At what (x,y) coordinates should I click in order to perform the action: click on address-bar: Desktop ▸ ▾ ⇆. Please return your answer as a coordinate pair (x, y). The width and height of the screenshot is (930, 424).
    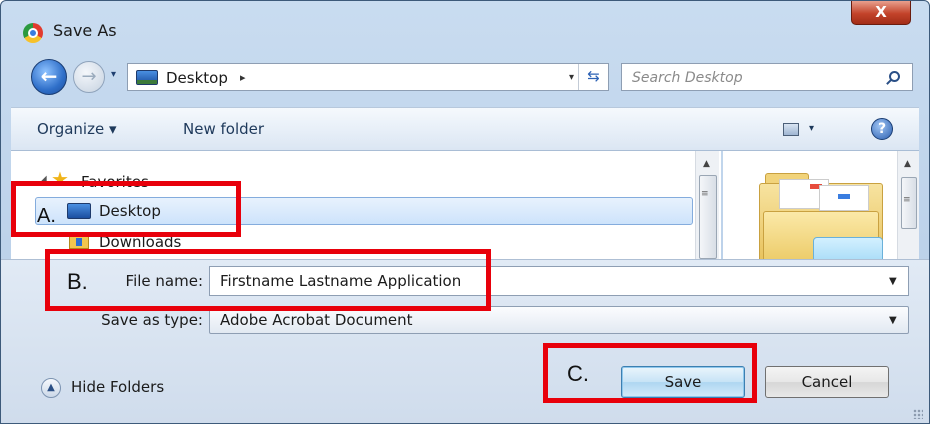
    Looking at the image, I should click on (368, 77).